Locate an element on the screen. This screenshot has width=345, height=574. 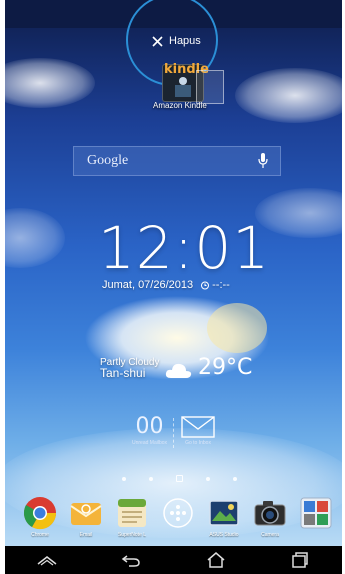
google-folder-icon is located at coordinates (316, 513).